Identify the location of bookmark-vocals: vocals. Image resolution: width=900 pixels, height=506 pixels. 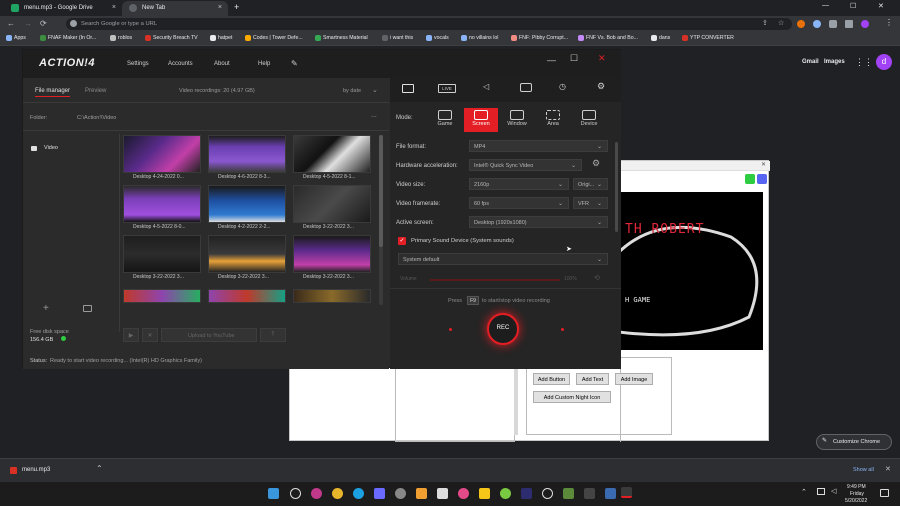
(437, 38).